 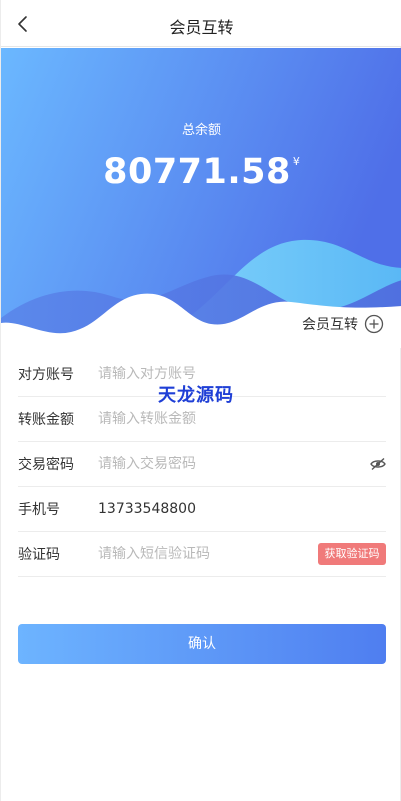 I want to click on form-row-password: 交易密码, so click(x=202, y=464).